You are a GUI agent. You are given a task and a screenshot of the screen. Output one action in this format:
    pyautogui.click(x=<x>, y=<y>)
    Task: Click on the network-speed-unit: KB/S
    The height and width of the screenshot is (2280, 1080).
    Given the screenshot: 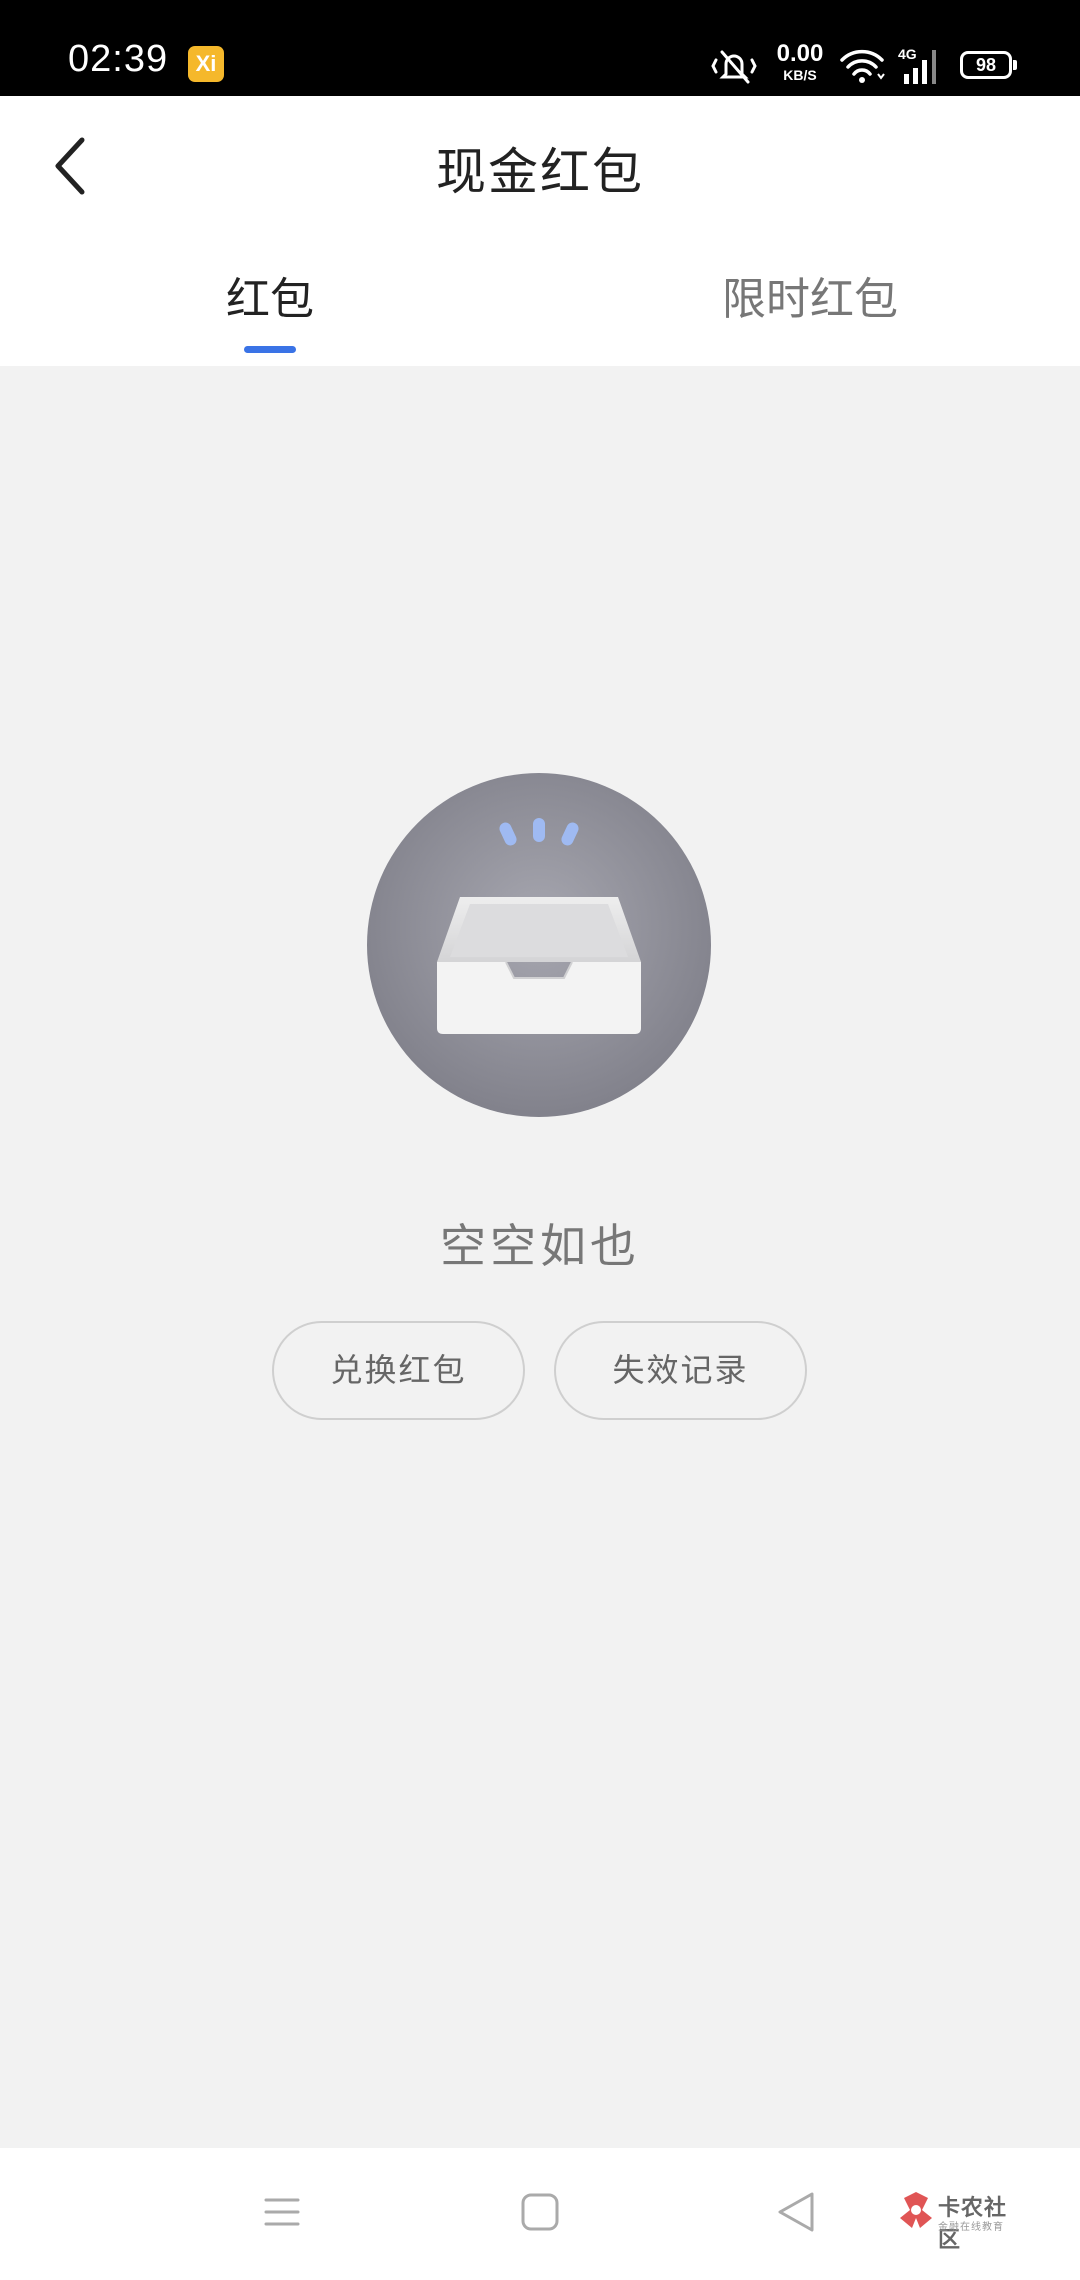 What is the action you would take?
    pyautogui.click(x=800, y=75)
    